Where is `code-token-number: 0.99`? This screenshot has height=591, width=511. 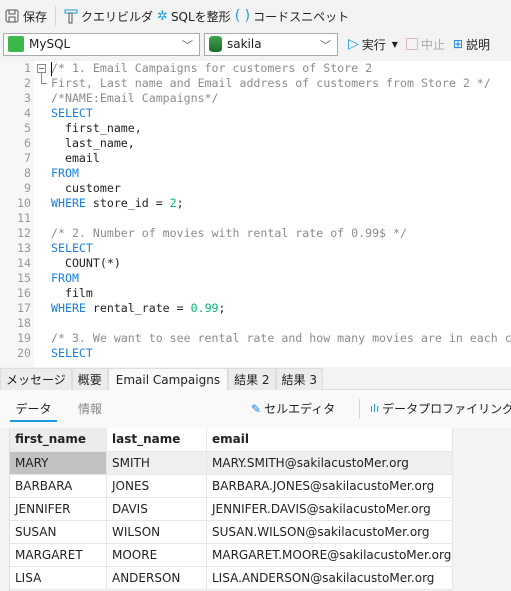
code-token-number: 0.99 is located at coordinates (204, 308).